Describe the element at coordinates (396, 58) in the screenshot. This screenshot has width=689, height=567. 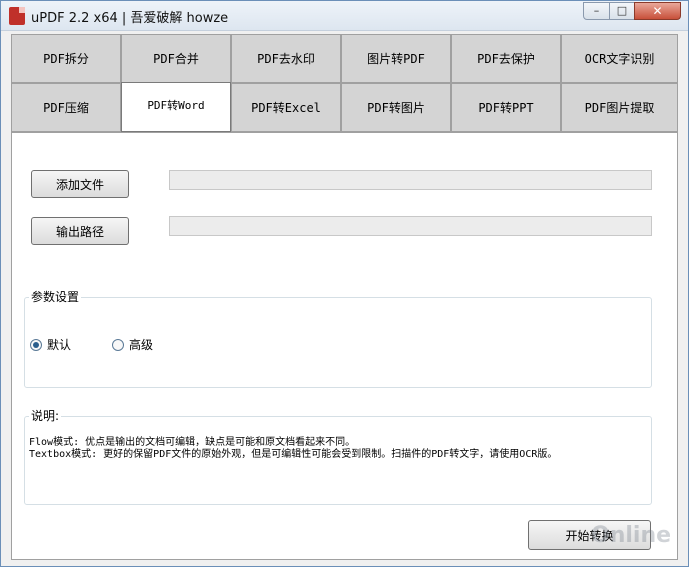
I see `tab-image-to-pdf: 图片转PDF` at that location.